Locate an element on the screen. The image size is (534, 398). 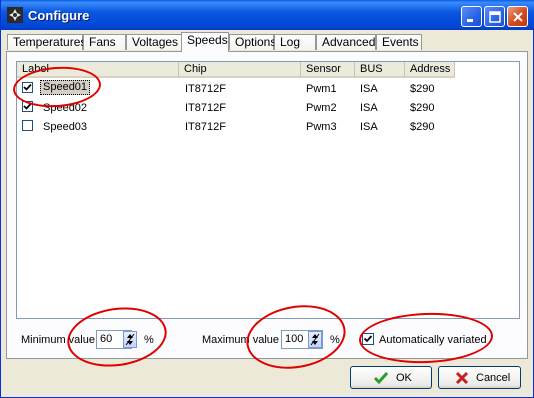
tab-events: Events is located at coordinates (399, 42).